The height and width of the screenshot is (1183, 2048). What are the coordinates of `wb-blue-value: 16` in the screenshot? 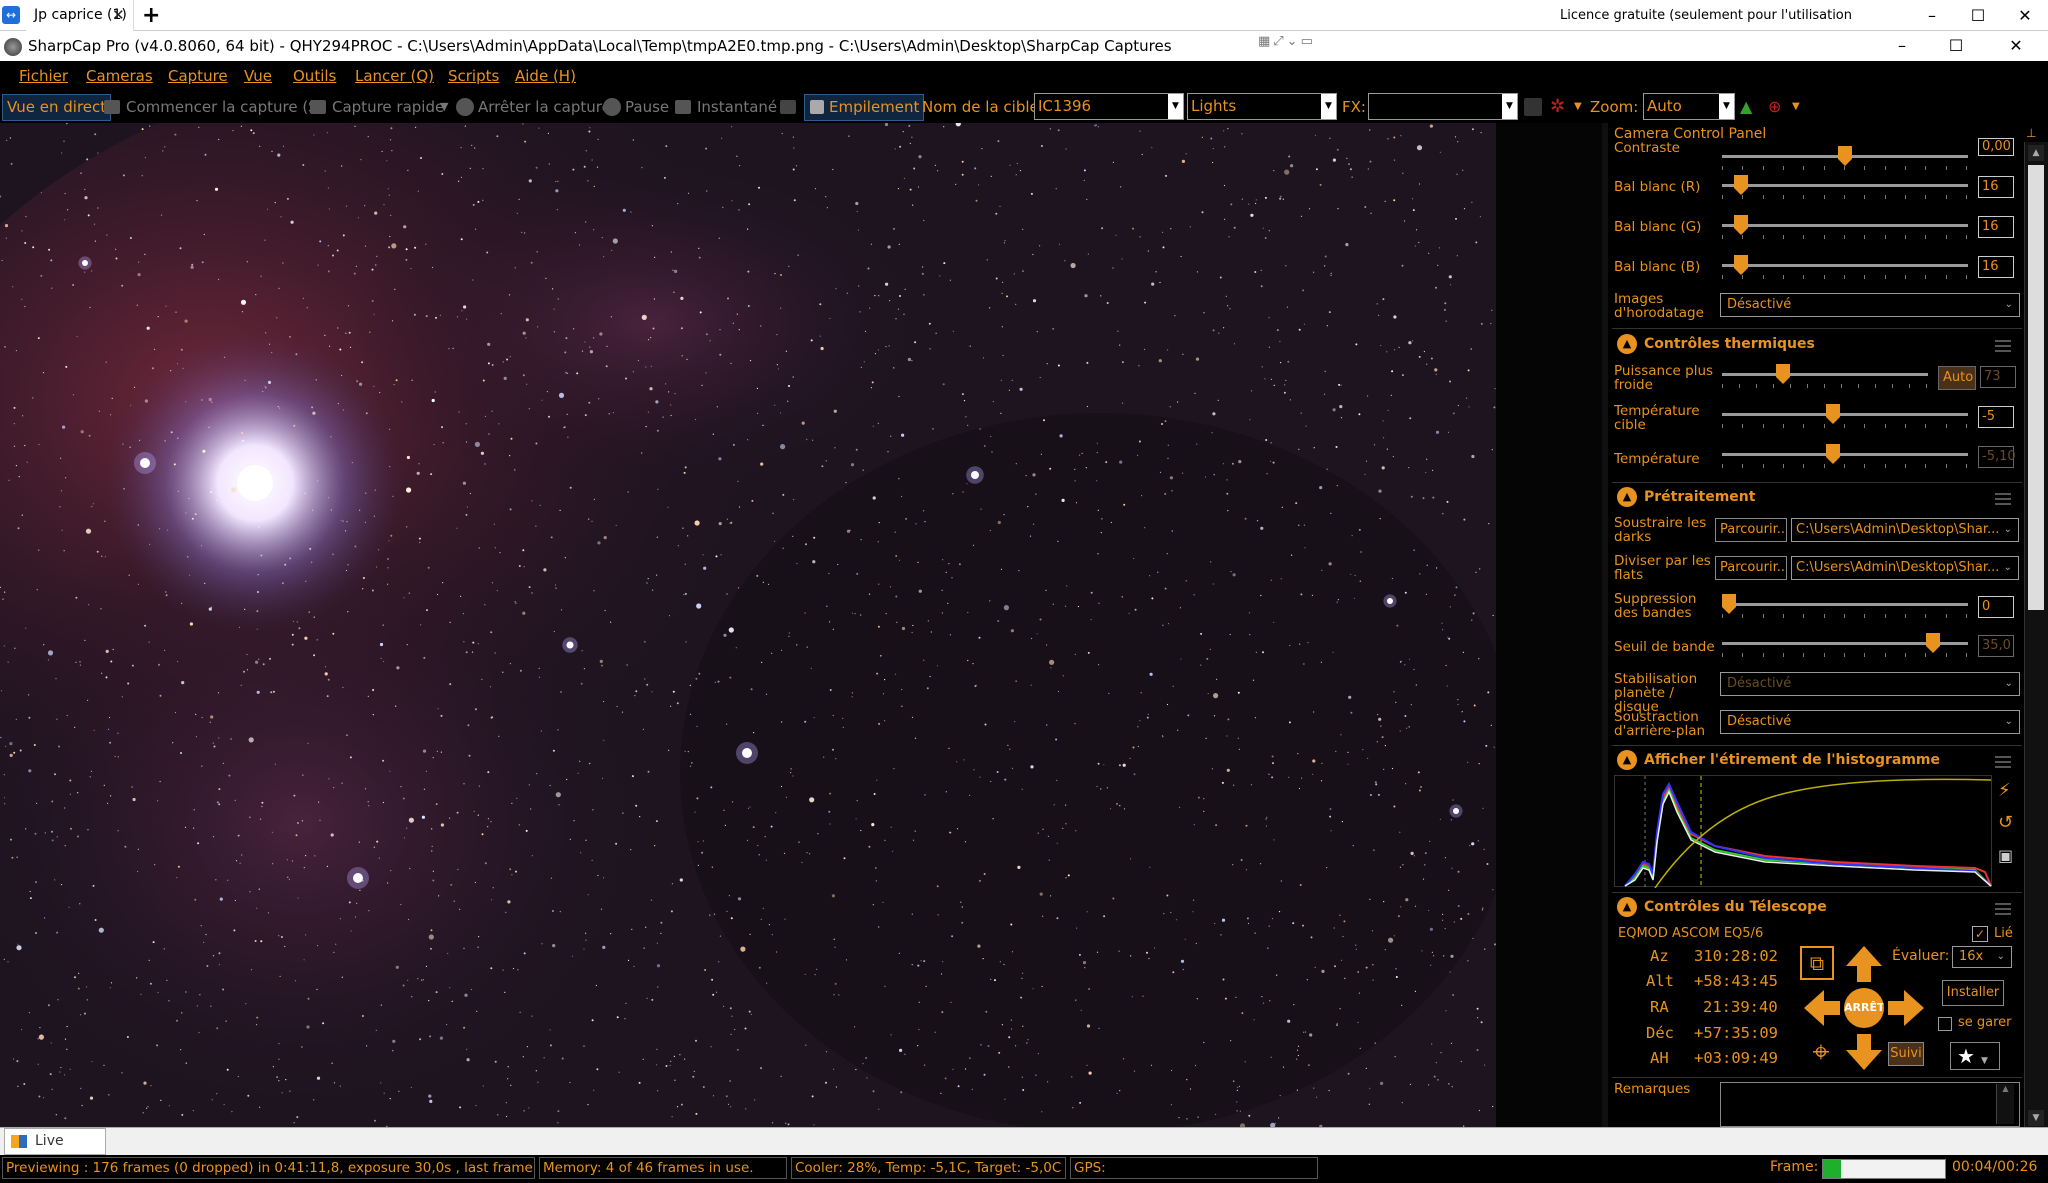 It's located at (1996, 267).